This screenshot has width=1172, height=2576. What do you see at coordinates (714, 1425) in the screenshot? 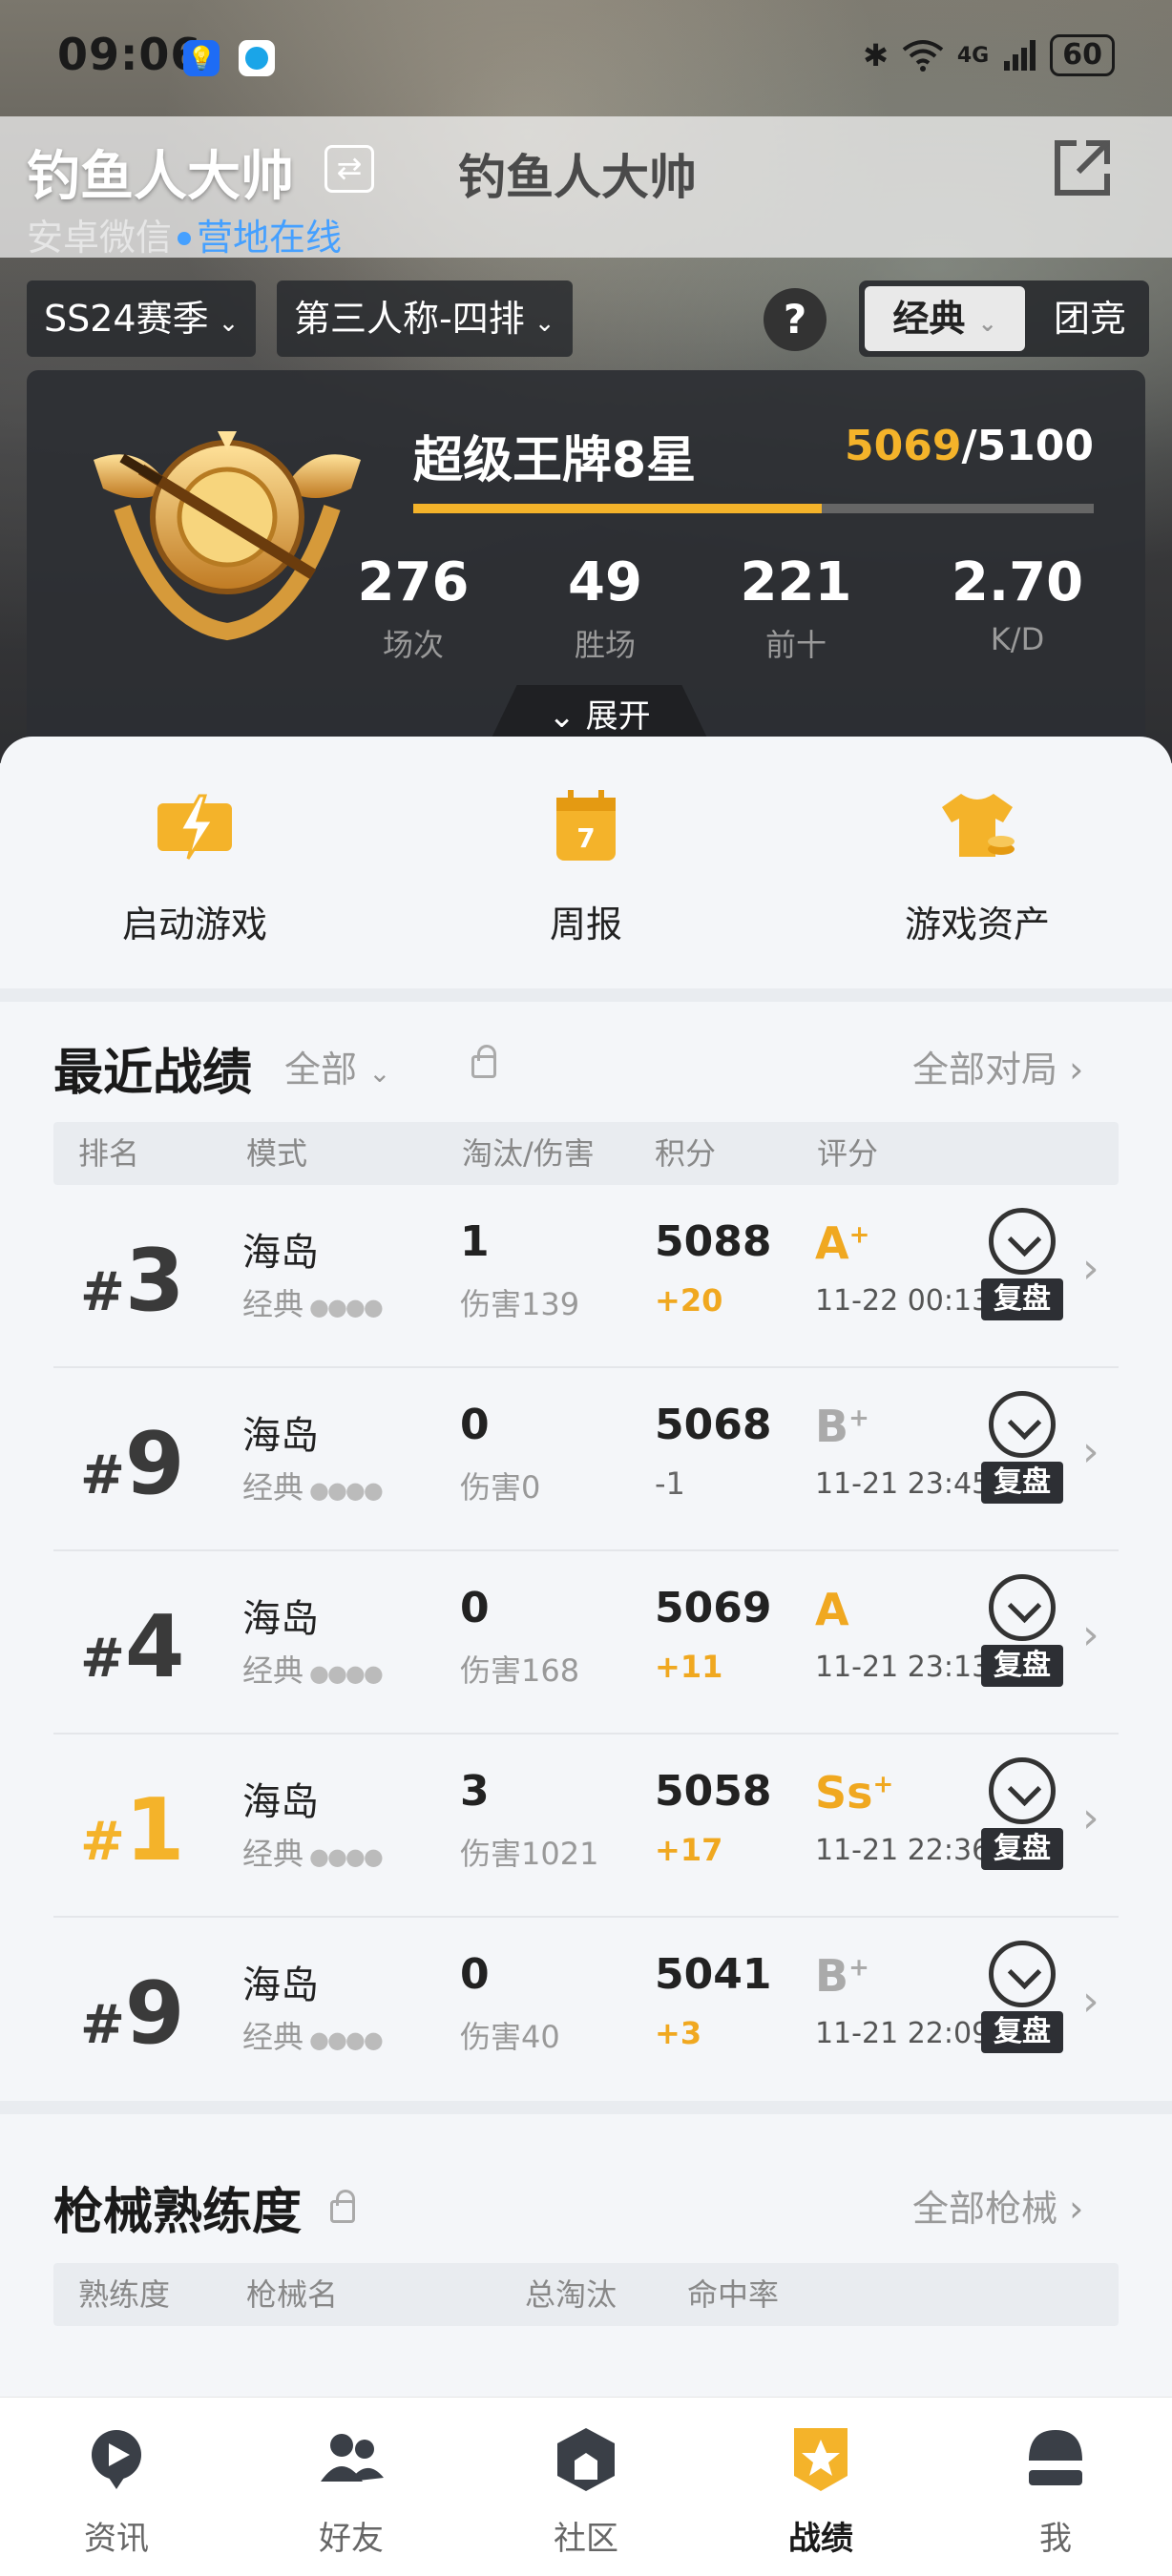
I see `match-points: 5068` at bounding box center [714, 1425].